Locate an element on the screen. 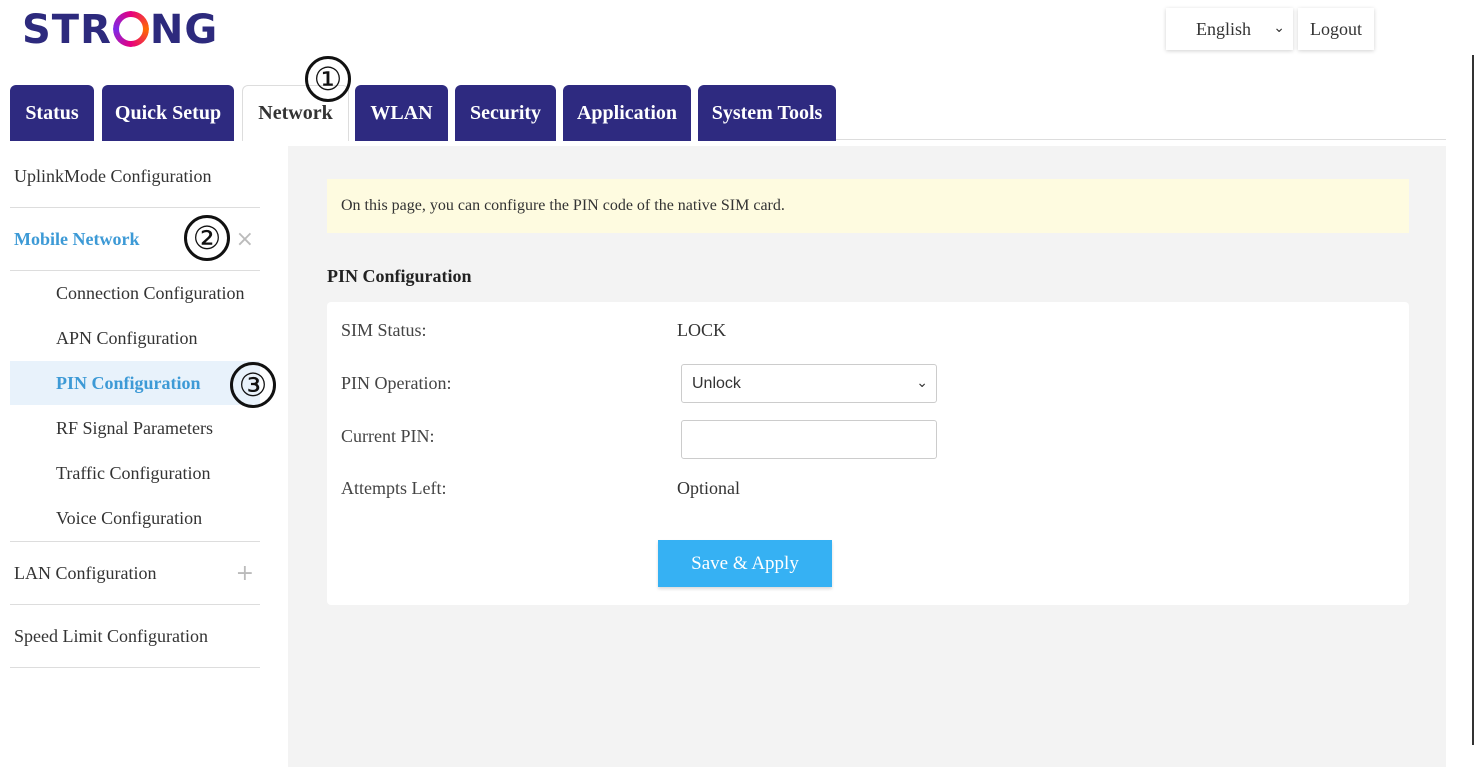  sidebar-item-connection-configuration: Connection Configuration is located at coordinates (135, 293).